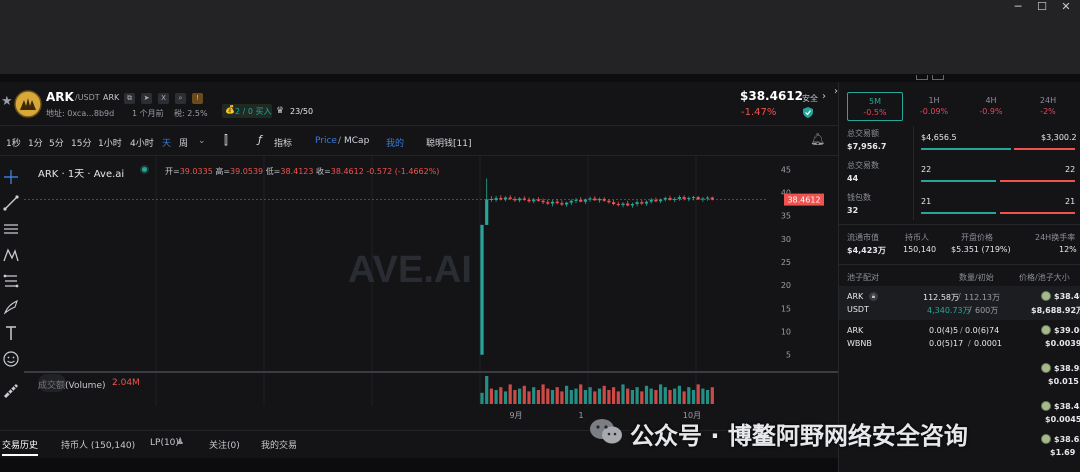 This screenshot has width=1080, height=472. What do you see at coordinates (810, 98) in the screenshot?
I see `safety-label: 安全` at bounding box center [810, 98].